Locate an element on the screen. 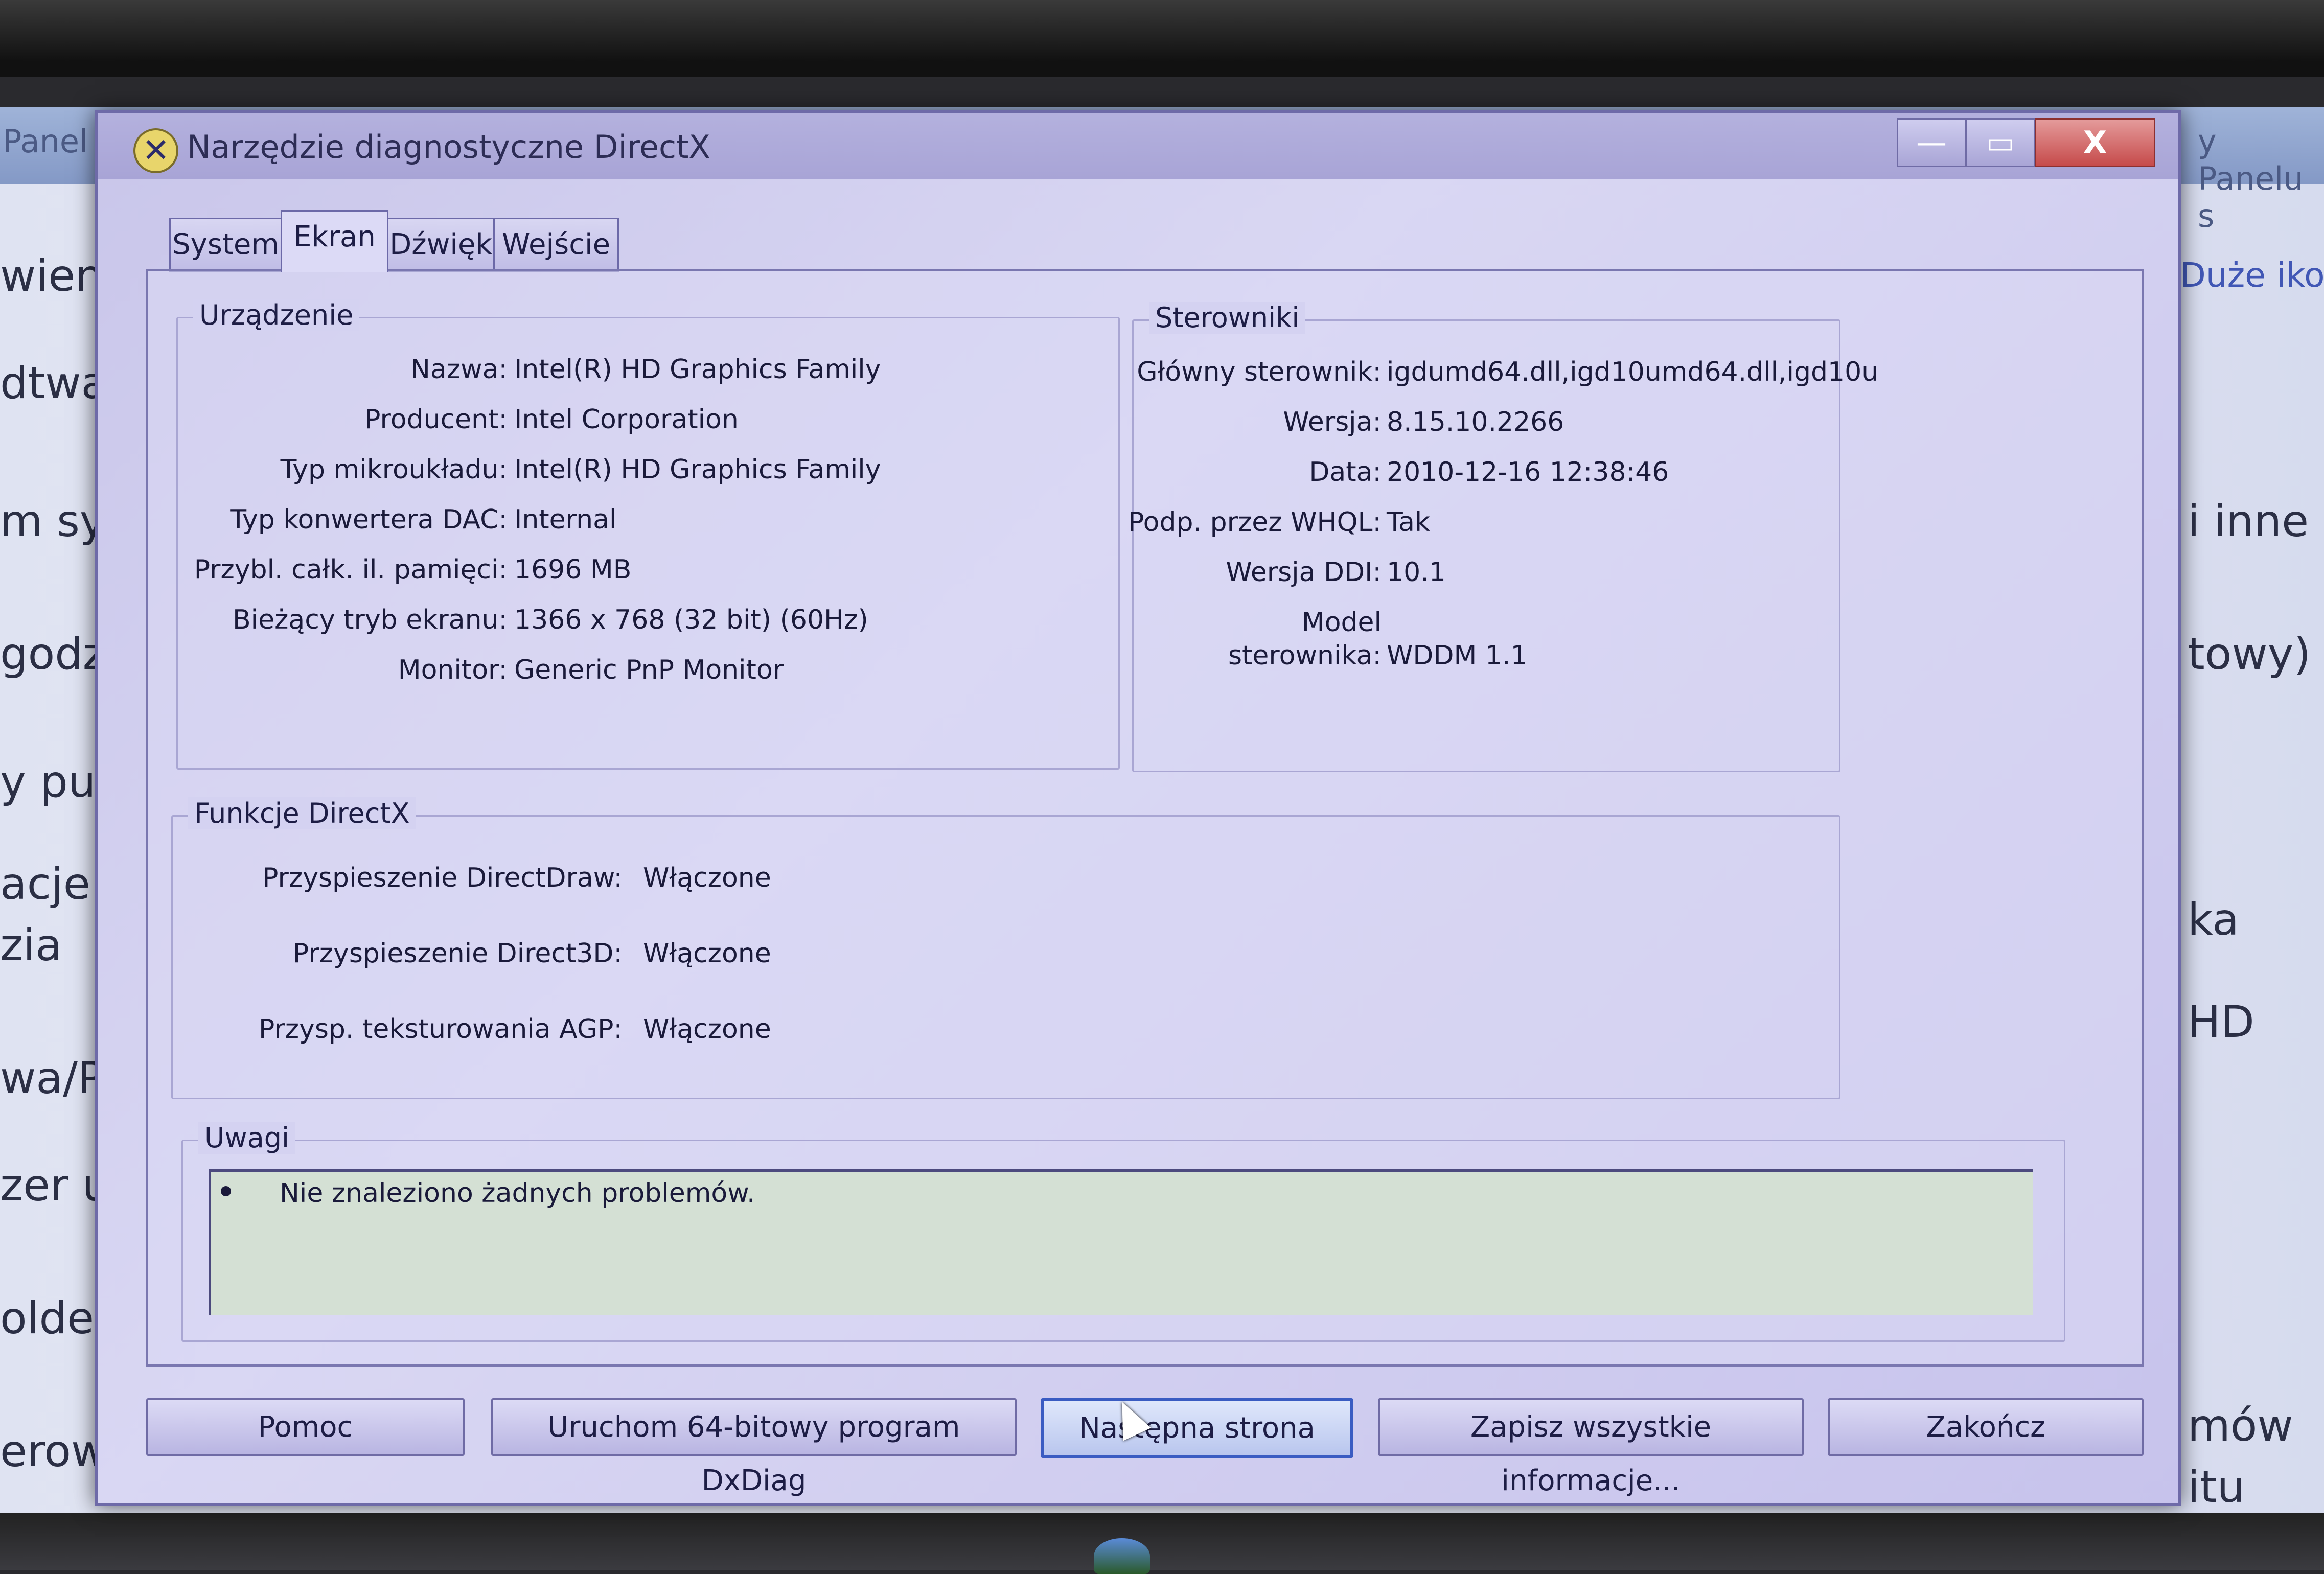 This screenshot has height=1574, width=2324. device-label: Przybl. całk. il. pamięci: is located at coordinates (351, 569).